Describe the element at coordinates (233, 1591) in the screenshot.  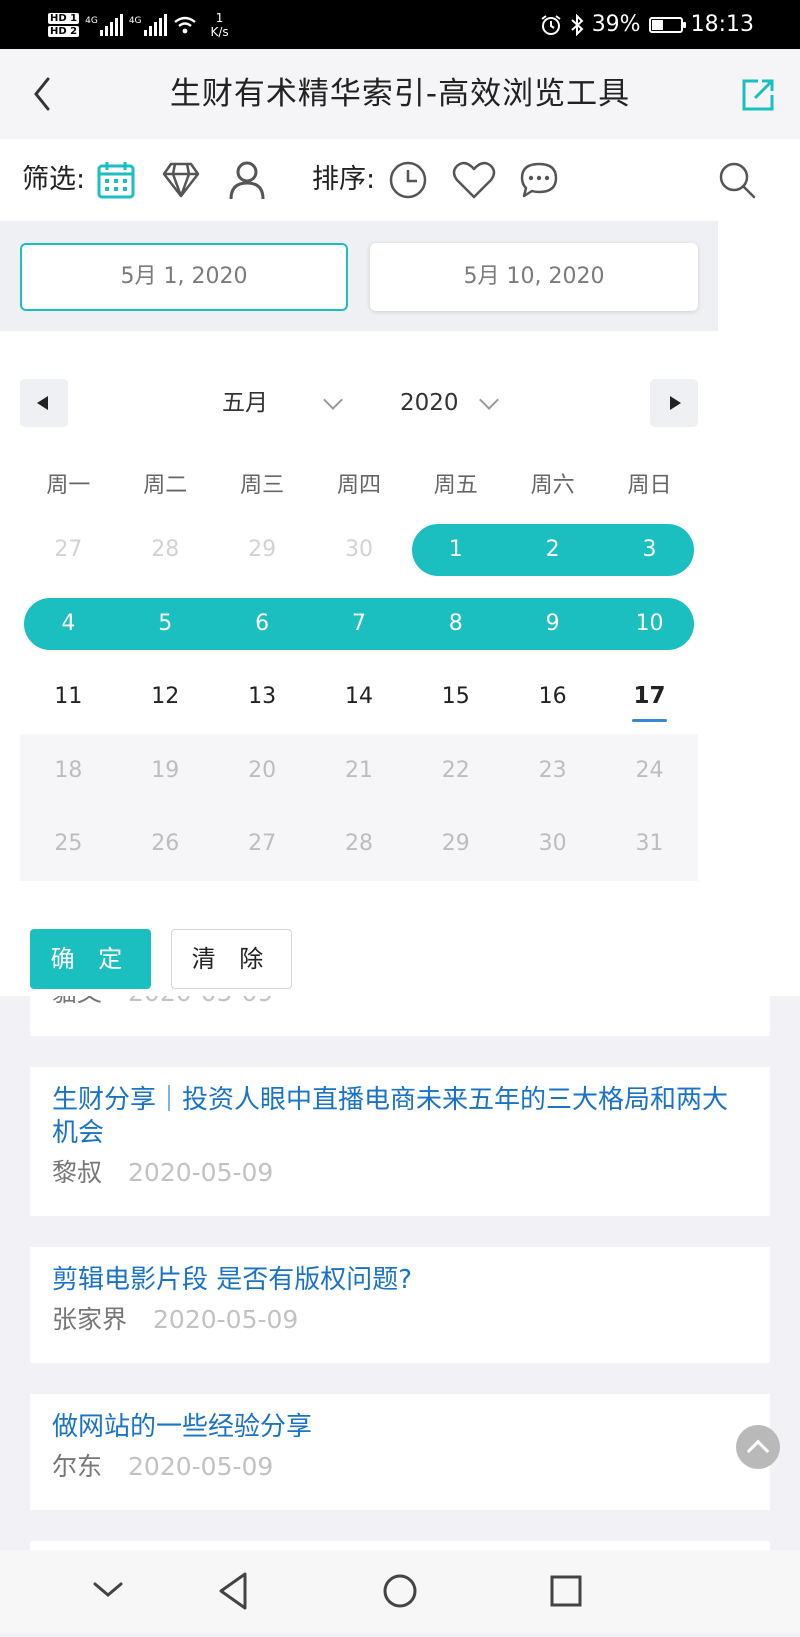
I see `back-nav-button` at that location.